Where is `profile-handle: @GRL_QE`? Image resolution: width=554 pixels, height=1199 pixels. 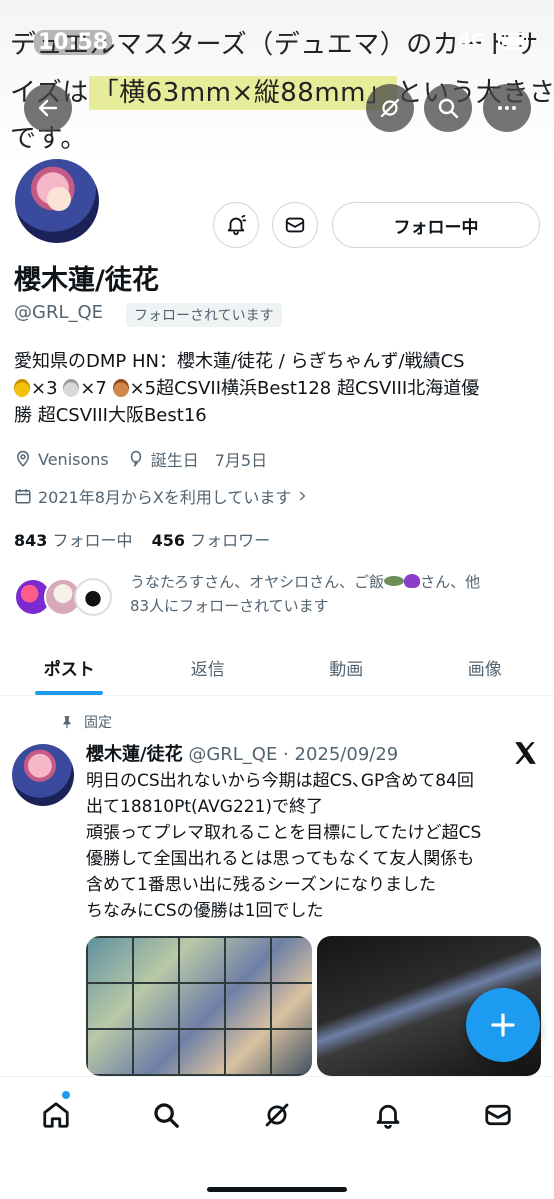 profile-handle: @GRL_QE is located at coordinates (59, 312).